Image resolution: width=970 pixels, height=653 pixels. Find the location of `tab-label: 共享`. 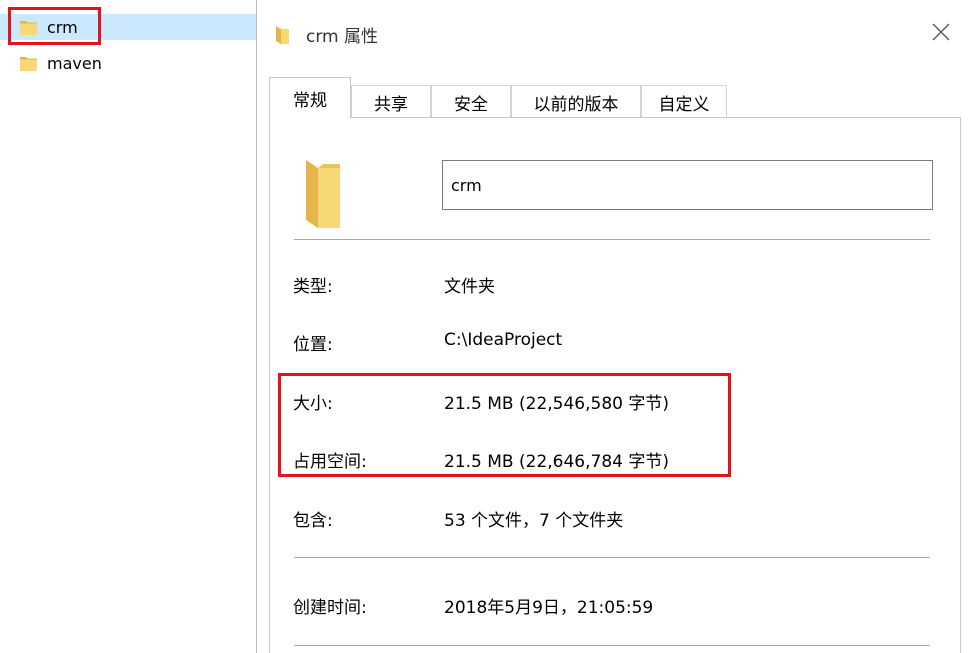

tab-label: 共享 is located at coordinates (391, 104).